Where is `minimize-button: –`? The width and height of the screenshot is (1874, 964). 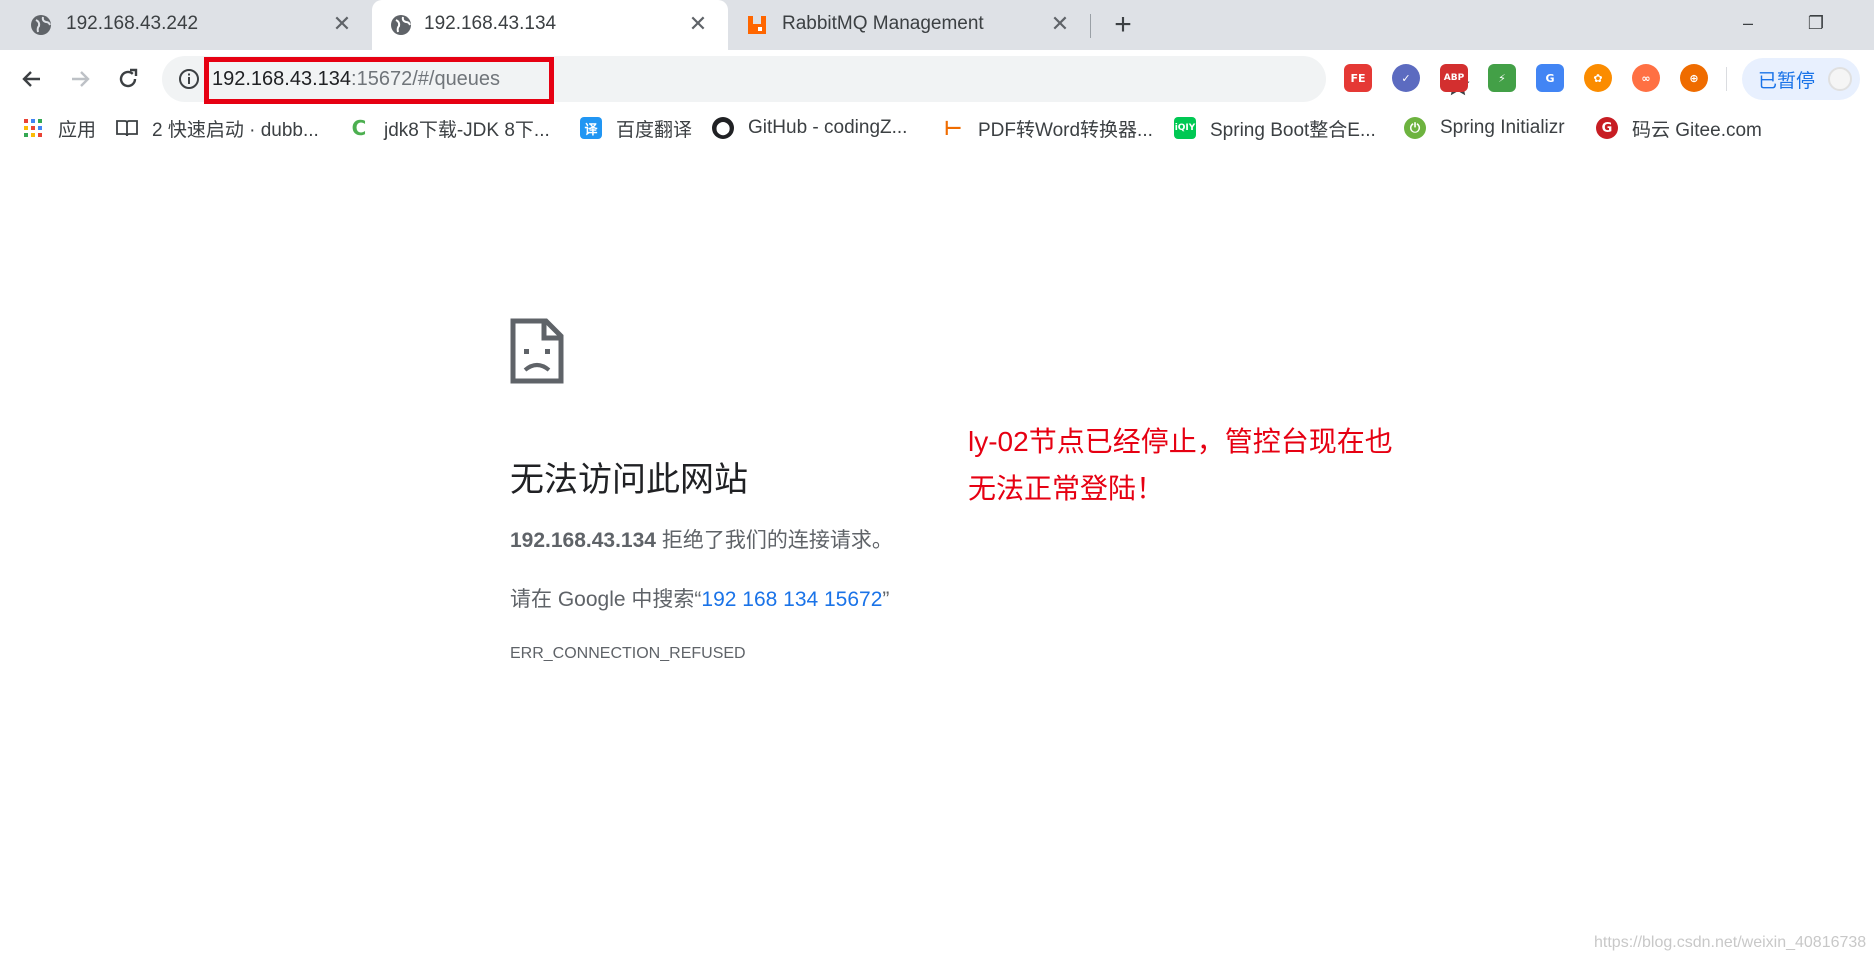
minimize-button: – is located at coordinates (1748, 23).